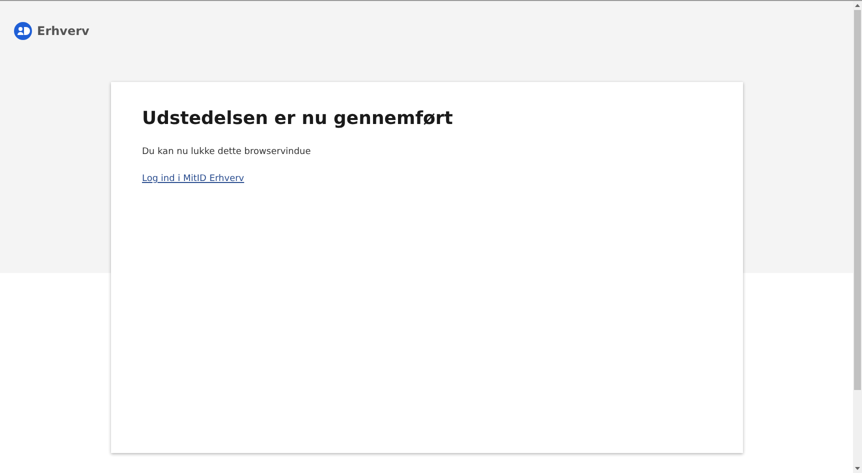 The width and height of the screenshot is (862, 473). Describe the element at coordinates (193, 179) in the screenshot. I see `login-link: Log ind i MitID Erhverv` at that location.